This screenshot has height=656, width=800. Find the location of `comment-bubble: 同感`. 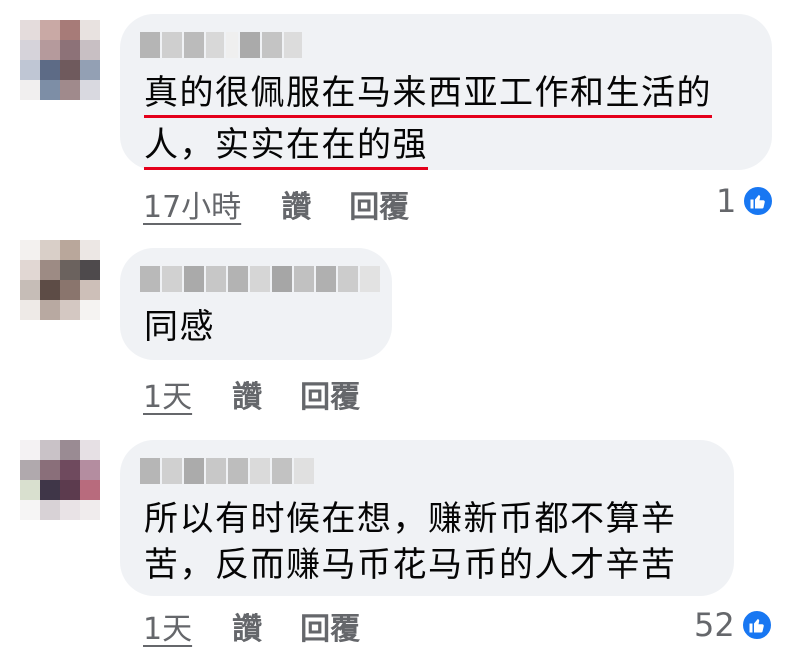

comment-bubble: 同感 is located at coordinates (256, 304).